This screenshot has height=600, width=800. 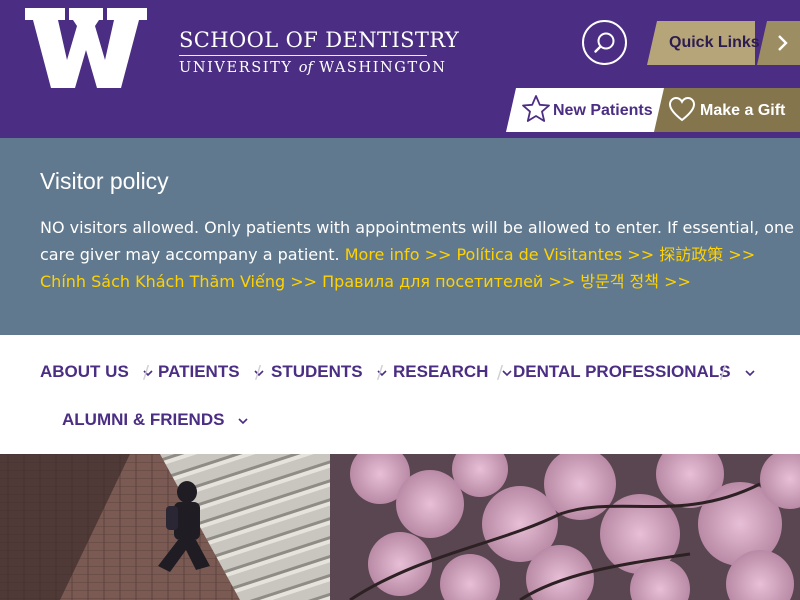 What do you see at coordinates (536, 109) in the screenshot?
I see `star-icon` at bounding box center [536, 109].